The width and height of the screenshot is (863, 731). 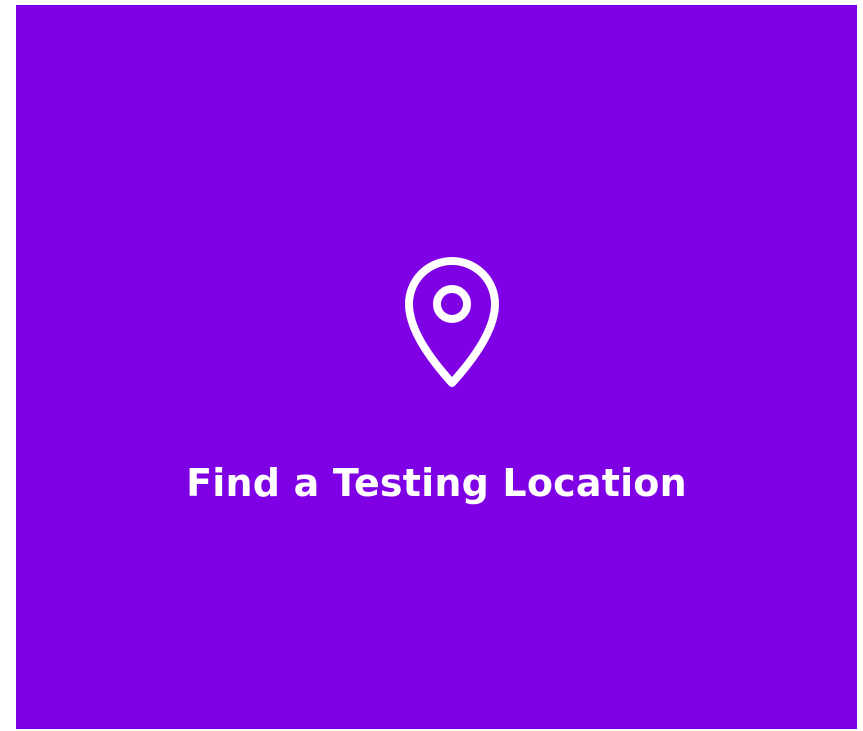 I want to click on card-label: Find a Testing Location, so click(x=436, y=483).